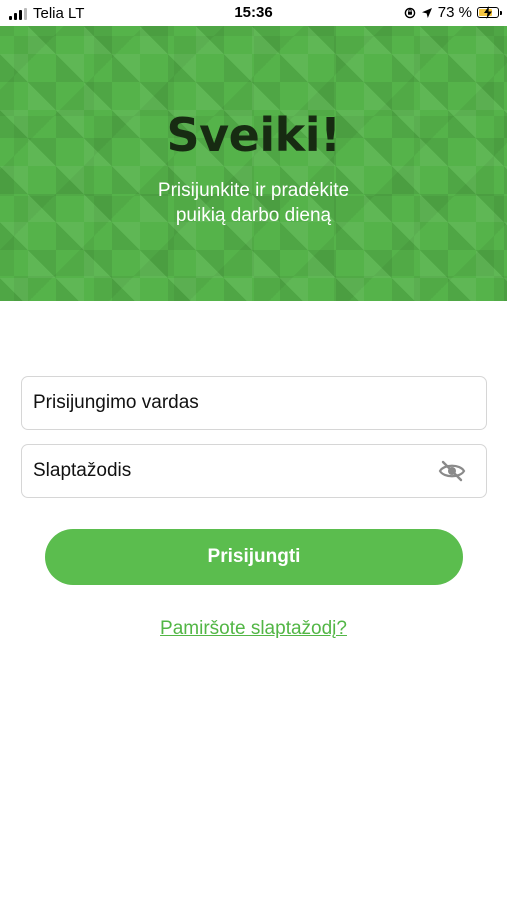 Image resolution: width=507 pixels, height=900 pixels. I want to click on forgot-password-link: Pamiršote slaptažodį?, so click(253, 629).